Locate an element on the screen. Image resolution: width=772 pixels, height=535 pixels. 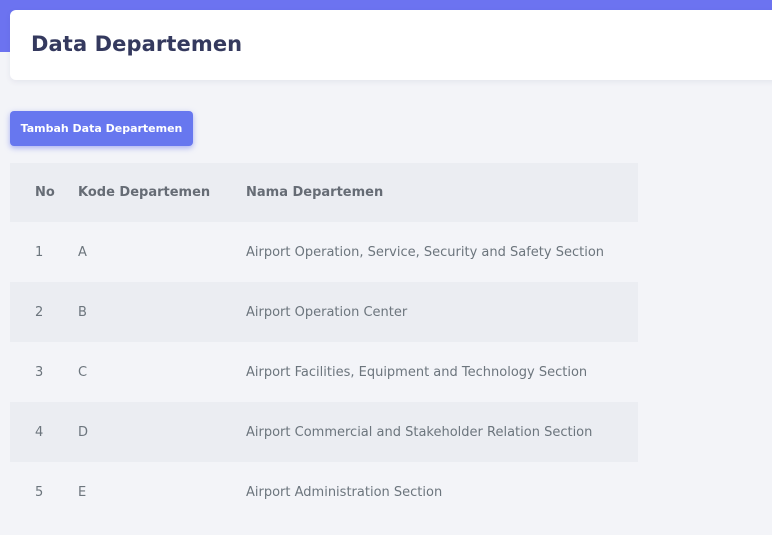
table-header-row: No Kode Departemen Nama Departemen is located at coordinates (324, 192).